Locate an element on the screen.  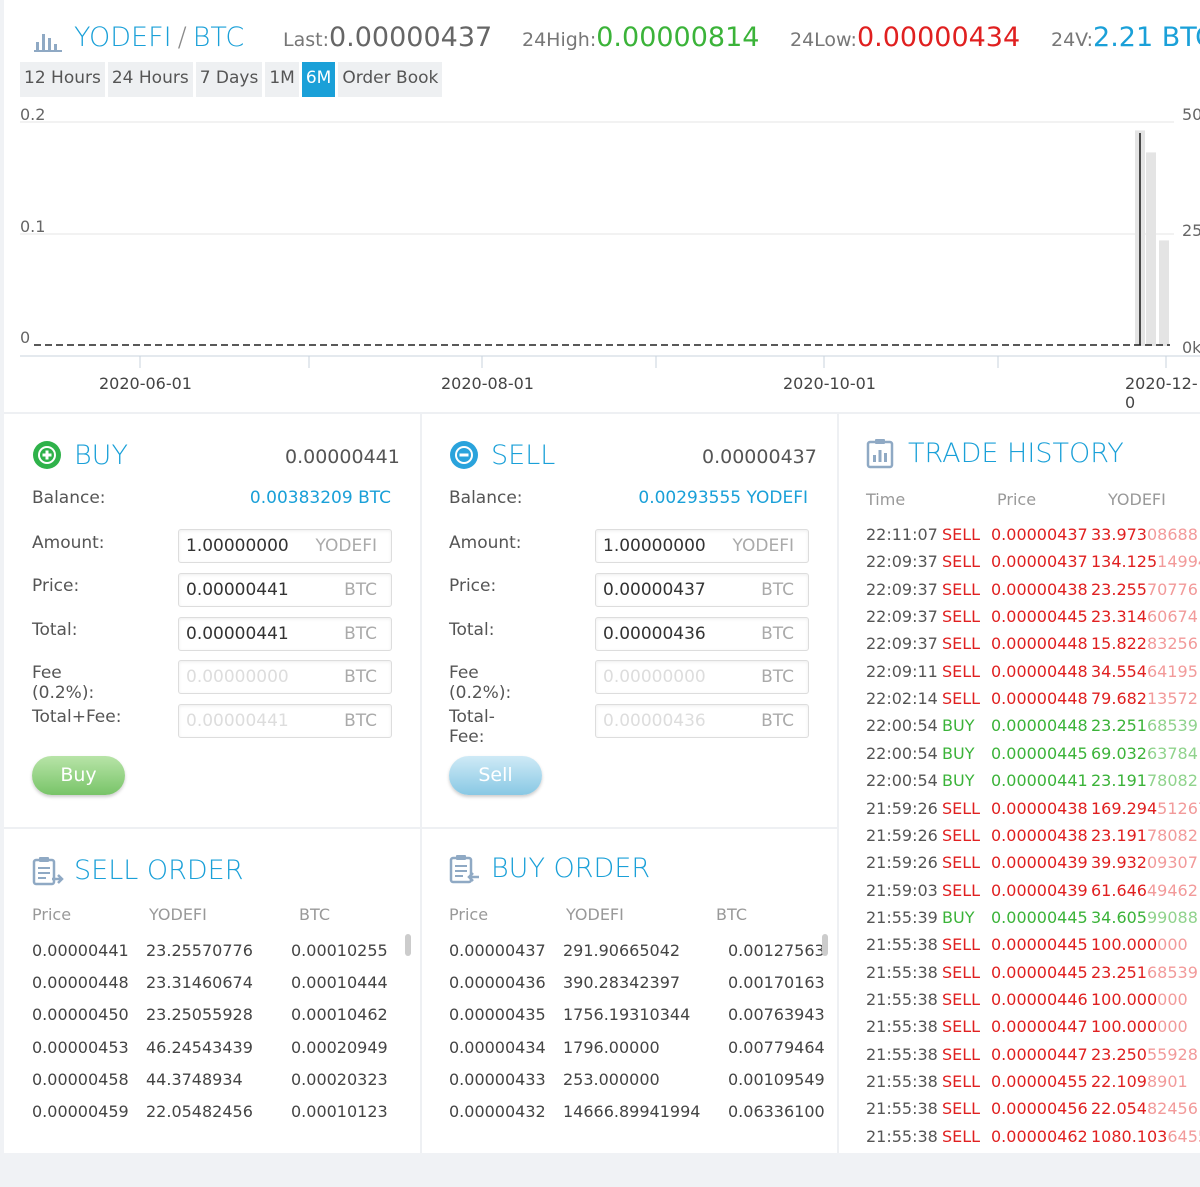
trade-price: 0.00000456 is located at coordinates (1039, 1109).